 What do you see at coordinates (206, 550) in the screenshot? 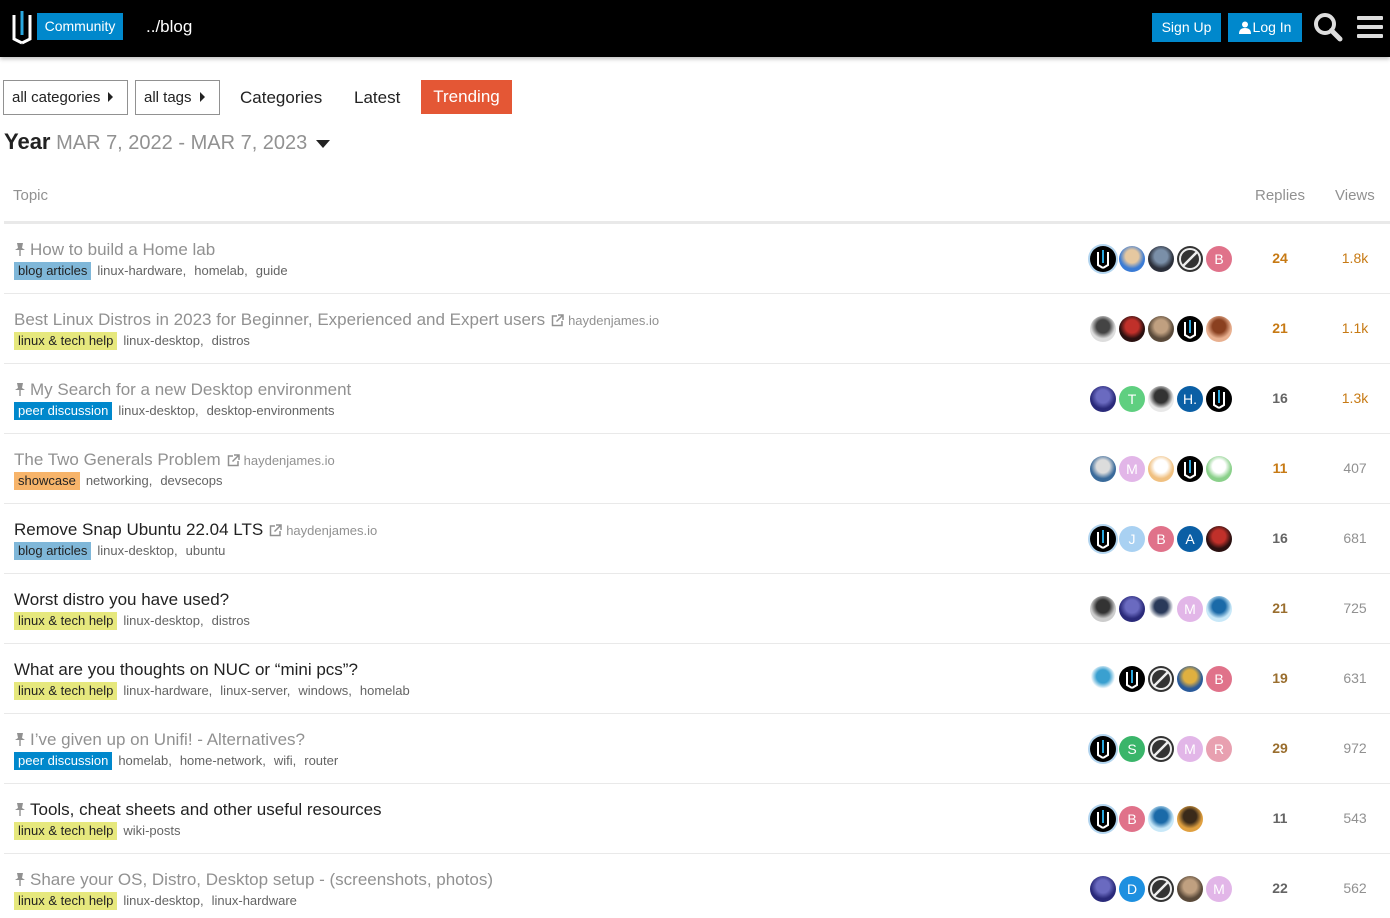
I see `topic-tag: ubuntu` at bounding box center [206, 550].